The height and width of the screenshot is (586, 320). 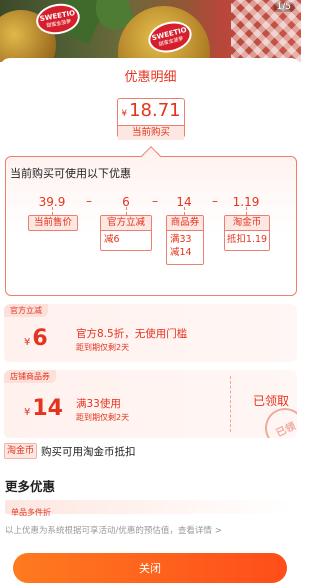 What do you see at coordinates (181, 252) in the screenshot?
I see `chip-line: 减14` at bounding box center [181, 252].